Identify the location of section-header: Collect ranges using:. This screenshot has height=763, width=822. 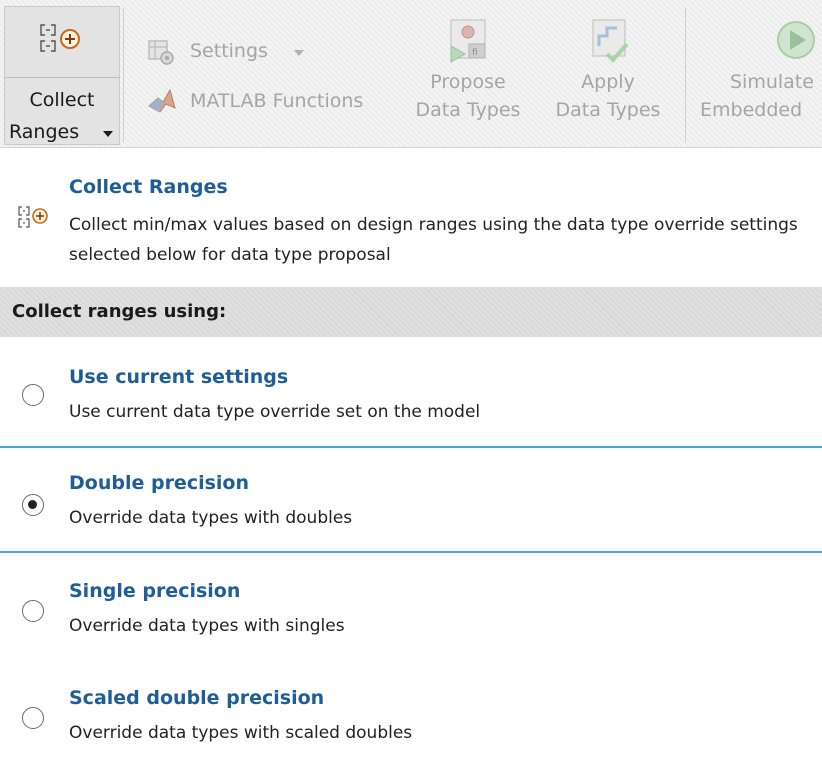
(411, 312).